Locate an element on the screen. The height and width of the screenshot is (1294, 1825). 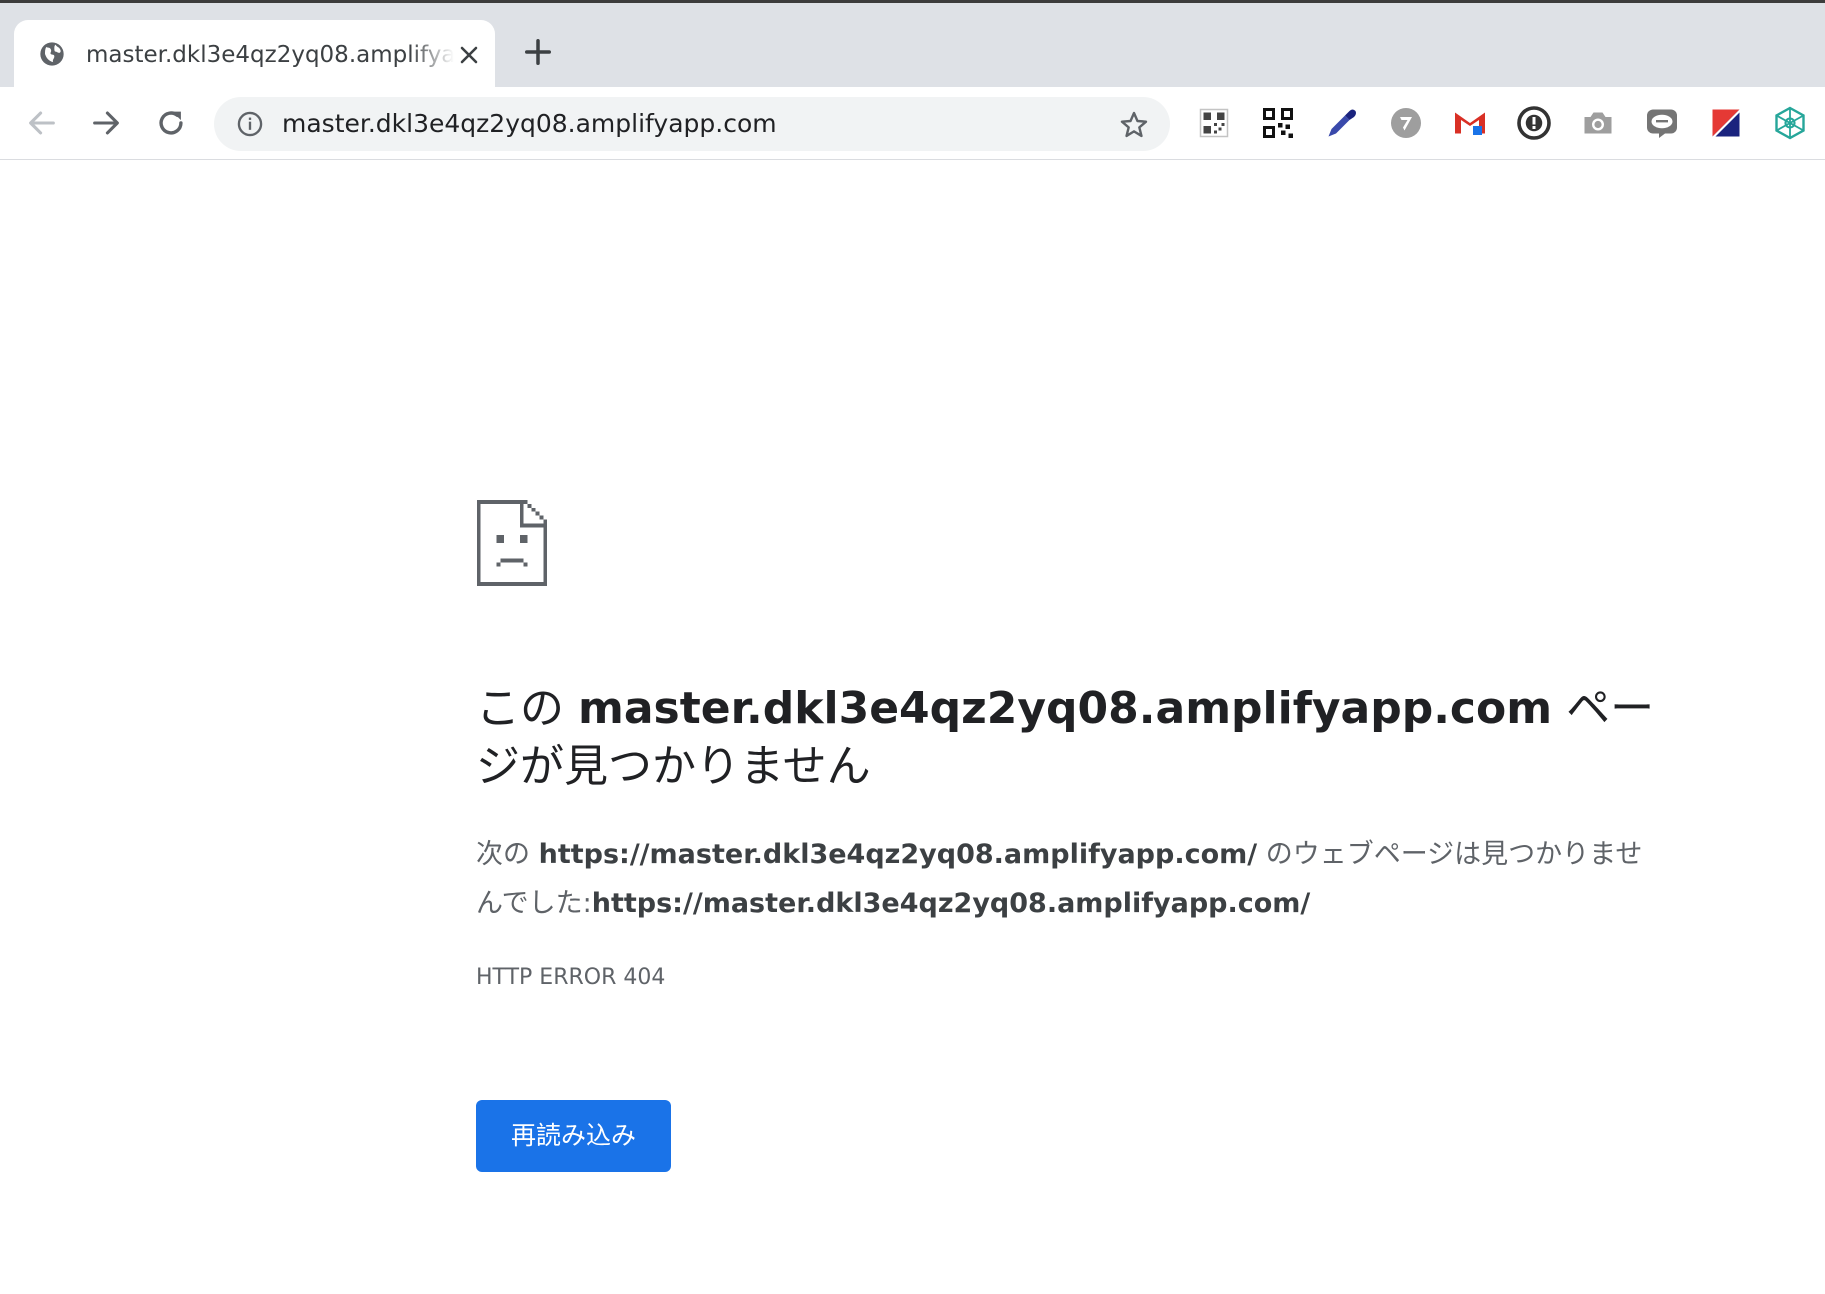
headline-prefix: この is located at coordinates (527, 708).